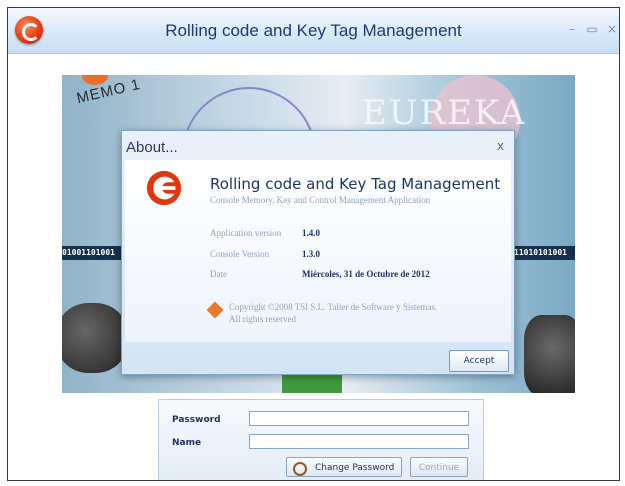  Describe the element at coordinates (572, 29) in the screenshot. I see `minimize-button: –` at that location.